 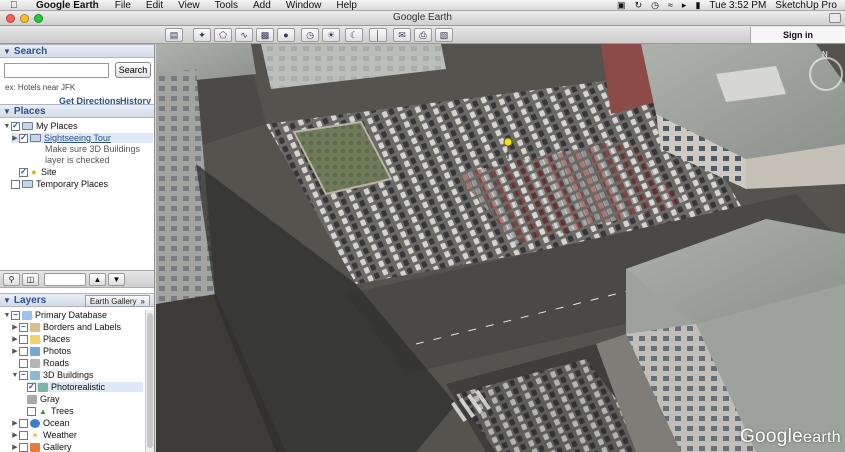 I want to click on sync-icon: ↻, so click(x=639, y=5).